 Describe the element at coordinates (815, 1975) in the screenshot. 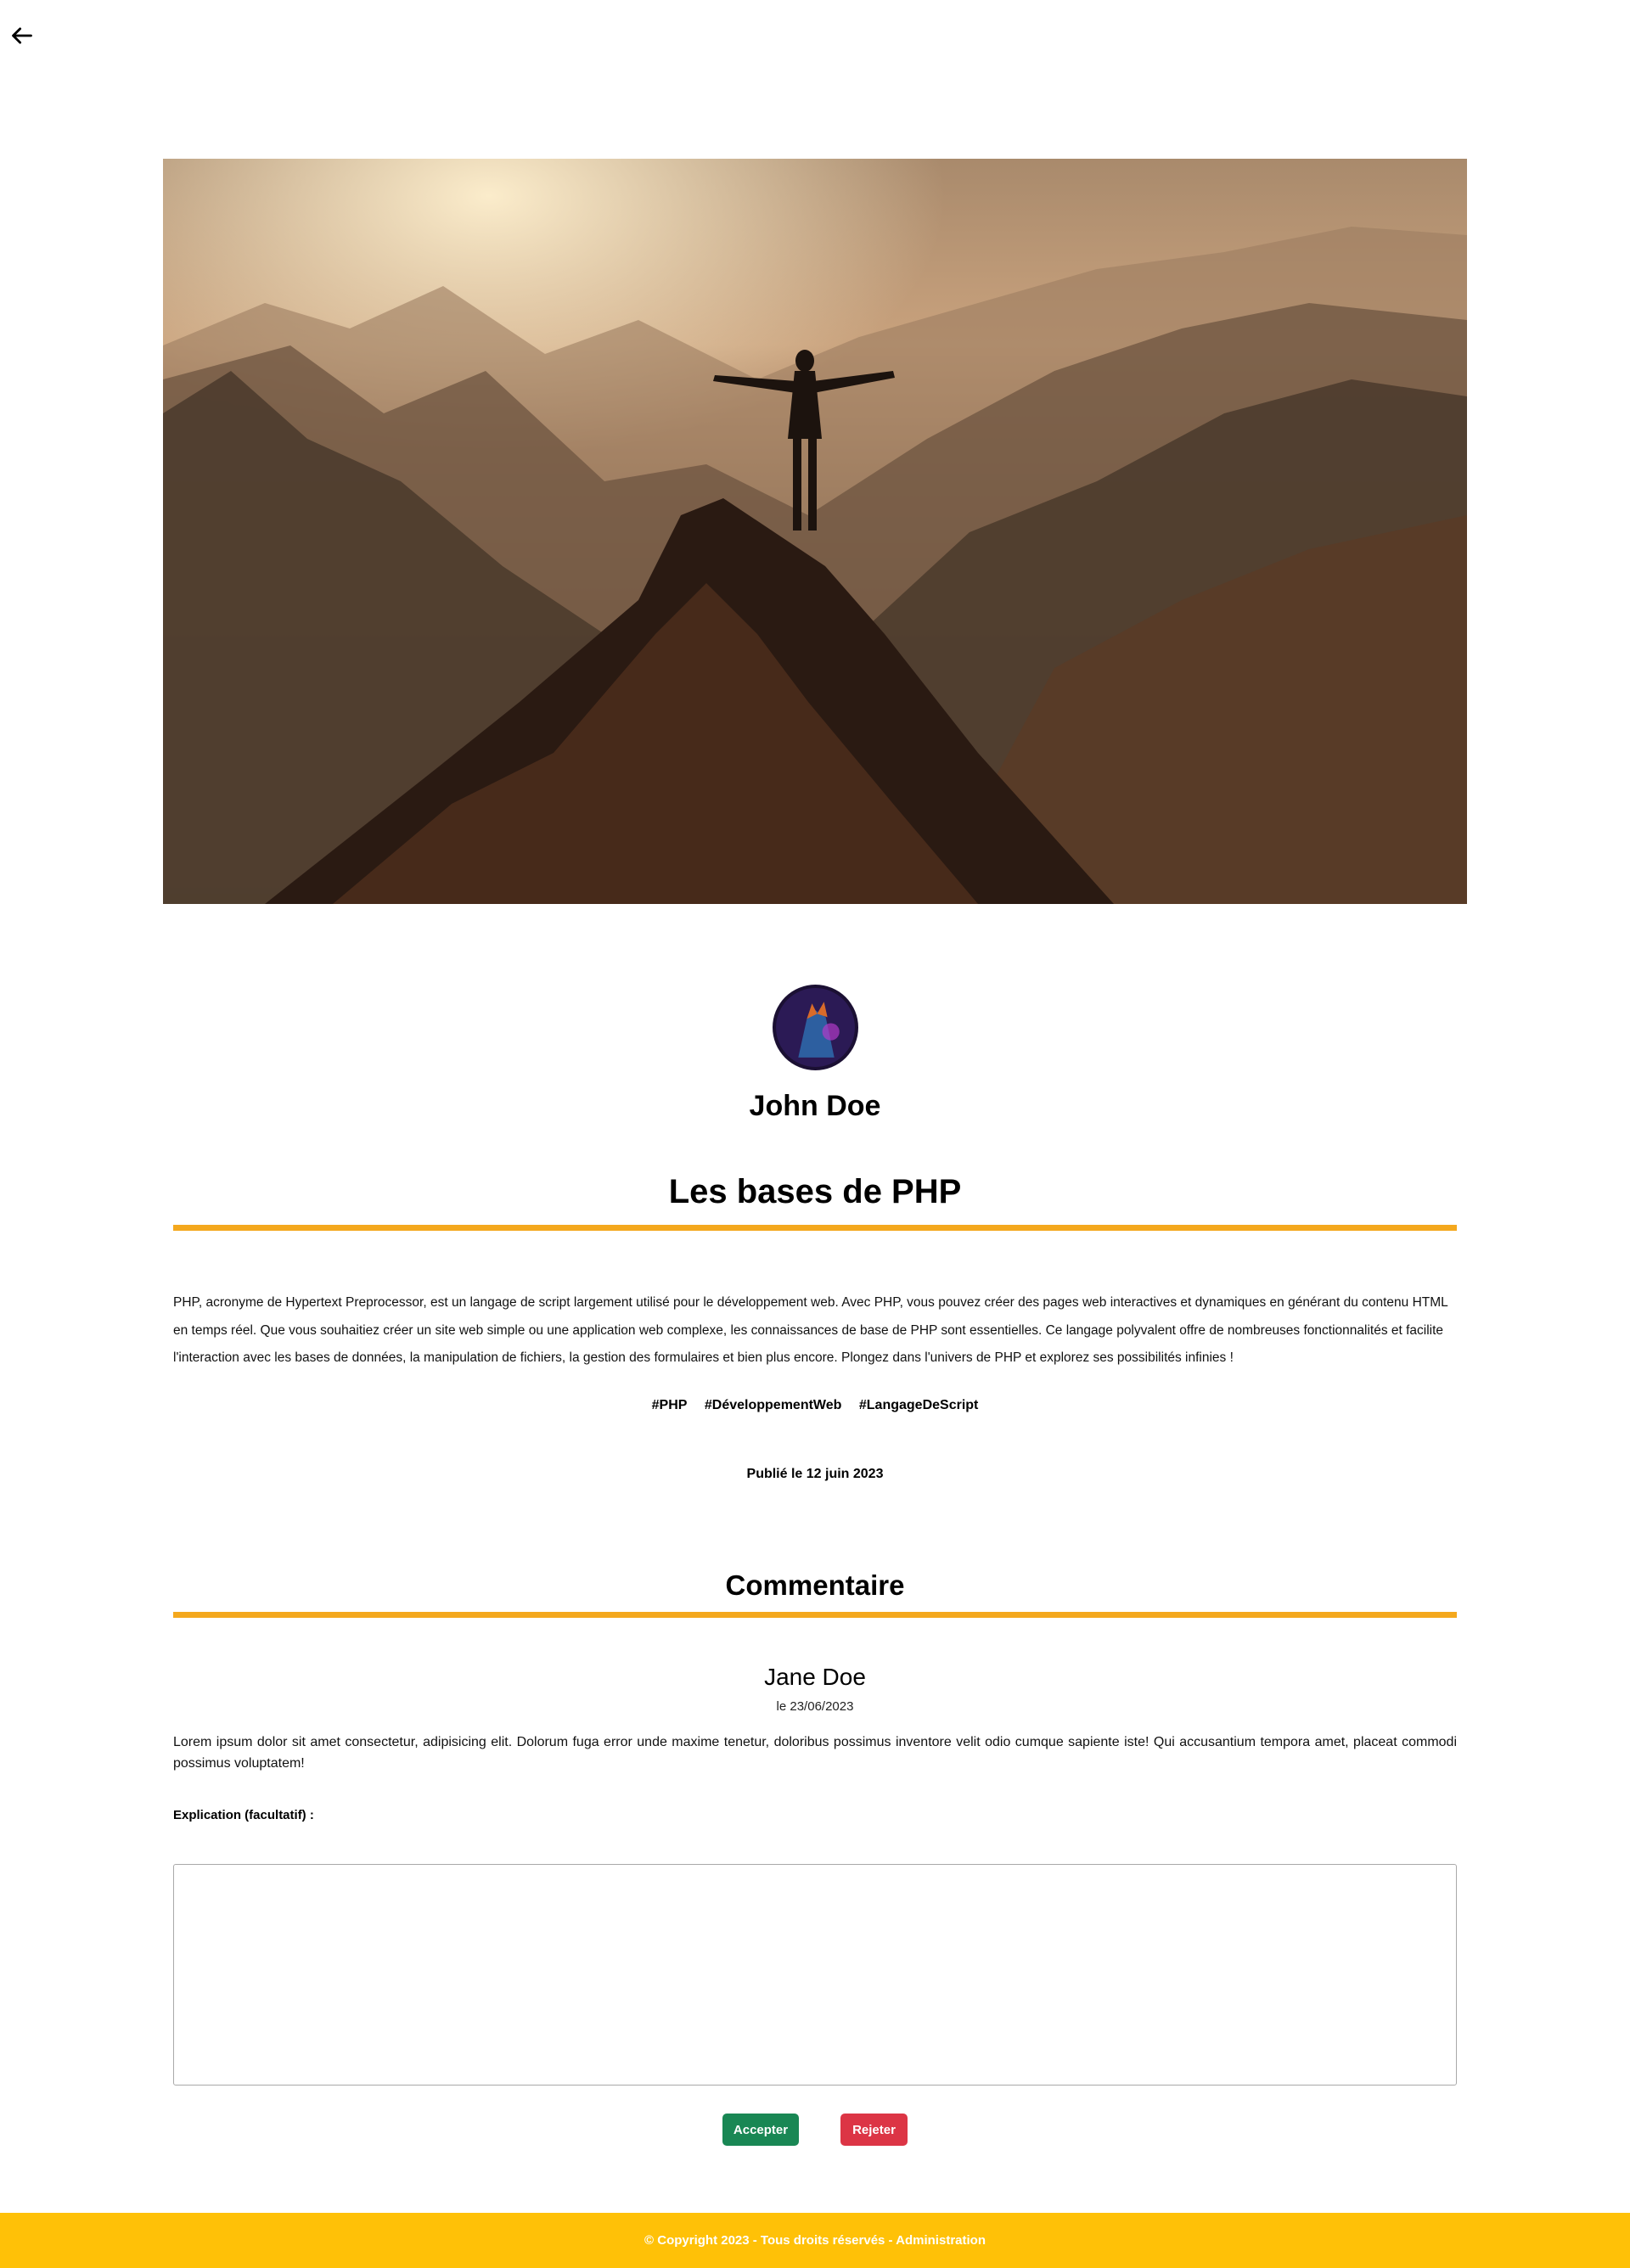

I see `explanation-textarea` at that location.